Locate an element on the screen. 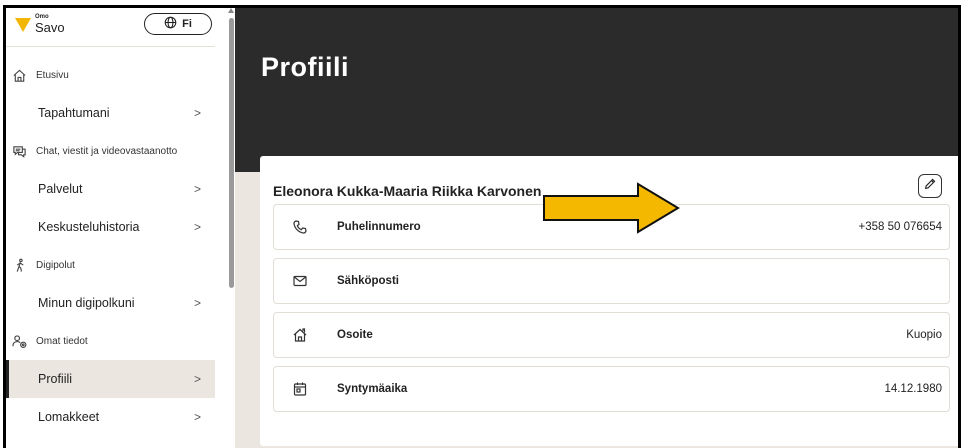 This screenshot has height=448, width=964. sidebar-item-minun-digipolkuni: Minun digipolkuni > is located at coordinates (110, 303).